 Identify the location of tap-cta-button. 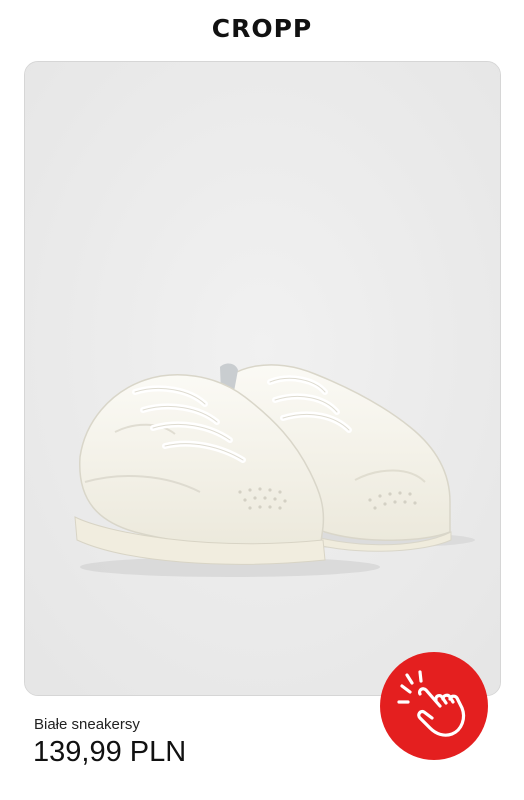
(434, 706).